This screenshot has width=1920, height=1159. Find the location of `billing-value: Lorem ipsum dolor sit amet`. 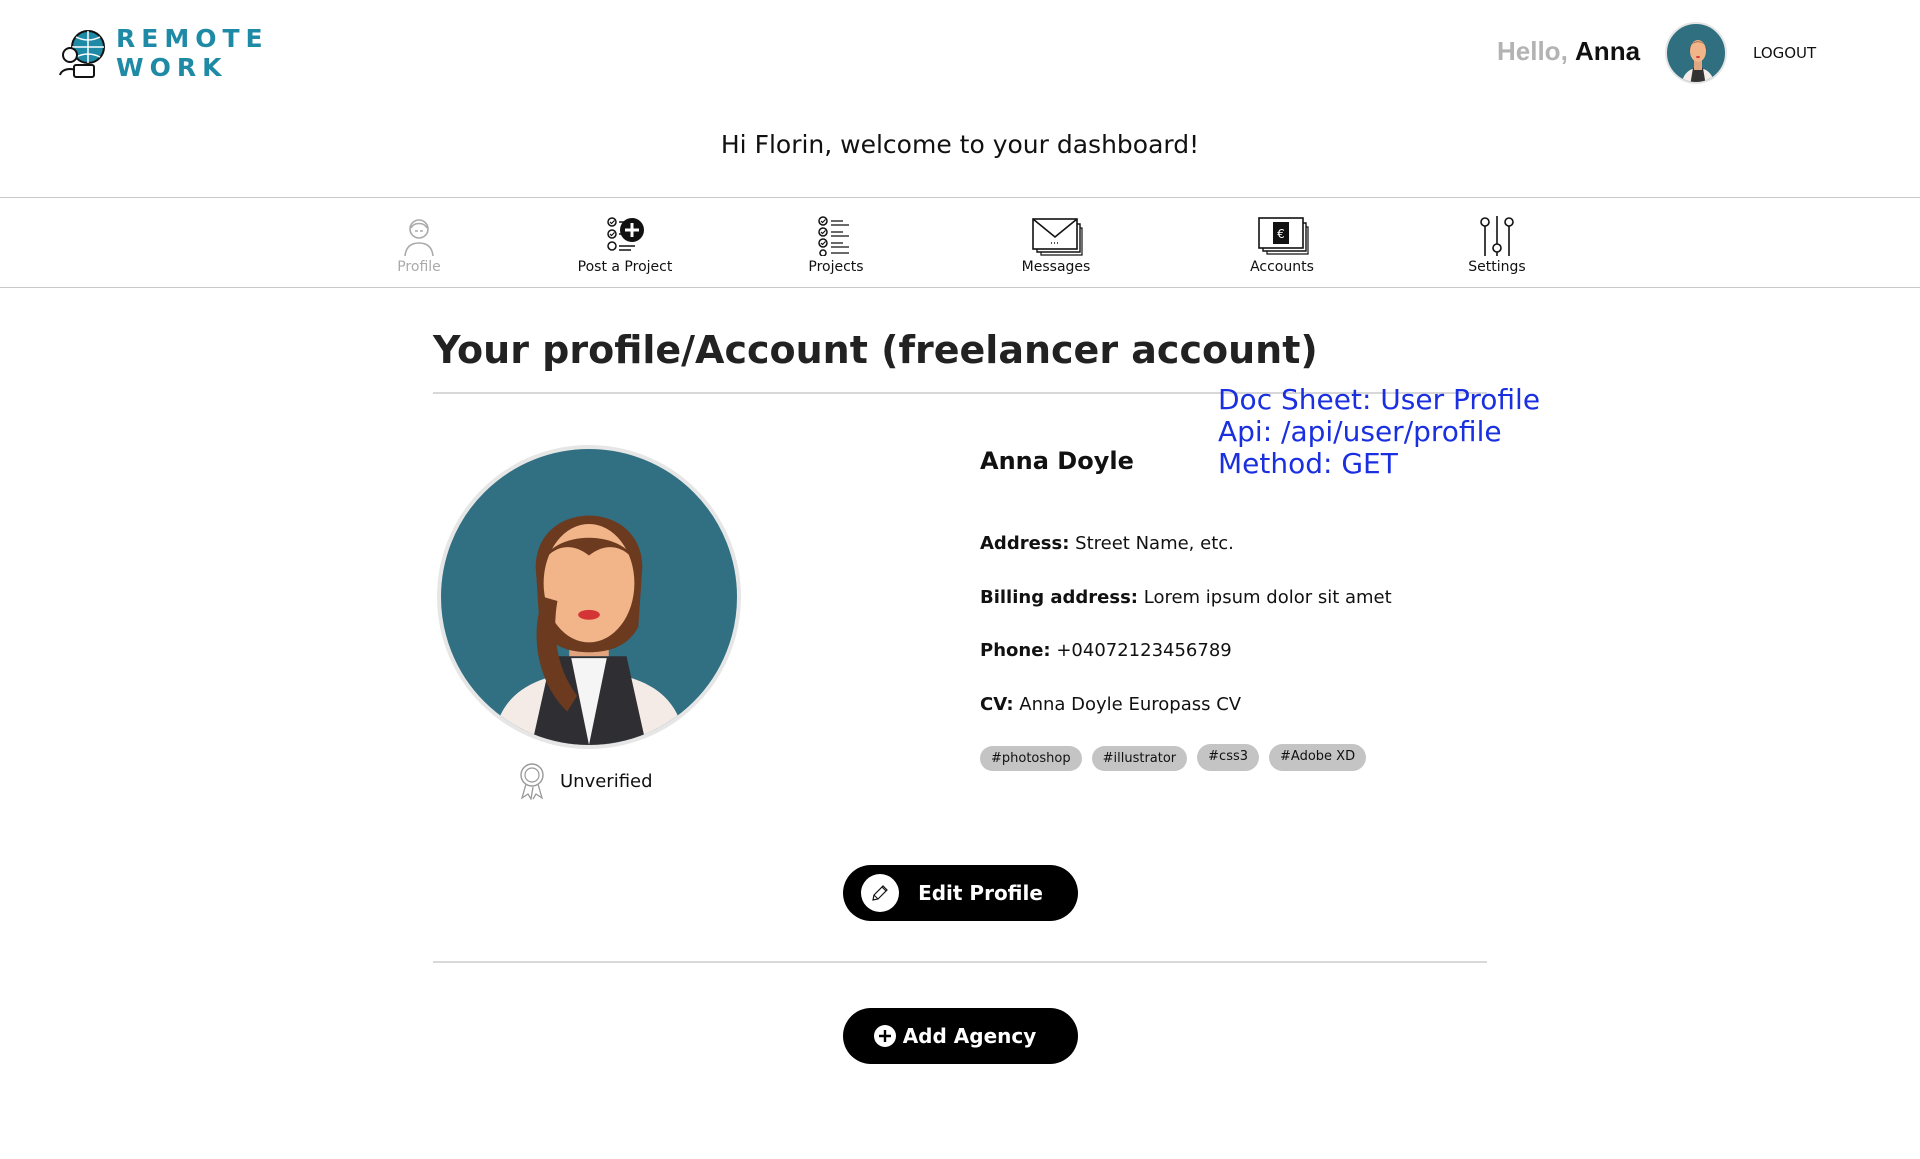

billing-value: Lorem ipsum dolor sit amet is located at coordinates (1267, 597).